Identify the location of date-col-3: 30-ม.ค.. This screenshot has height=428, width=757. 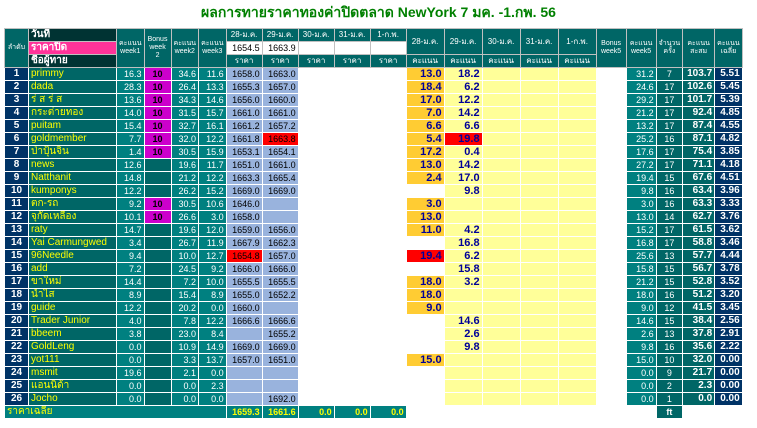
(316, 35).